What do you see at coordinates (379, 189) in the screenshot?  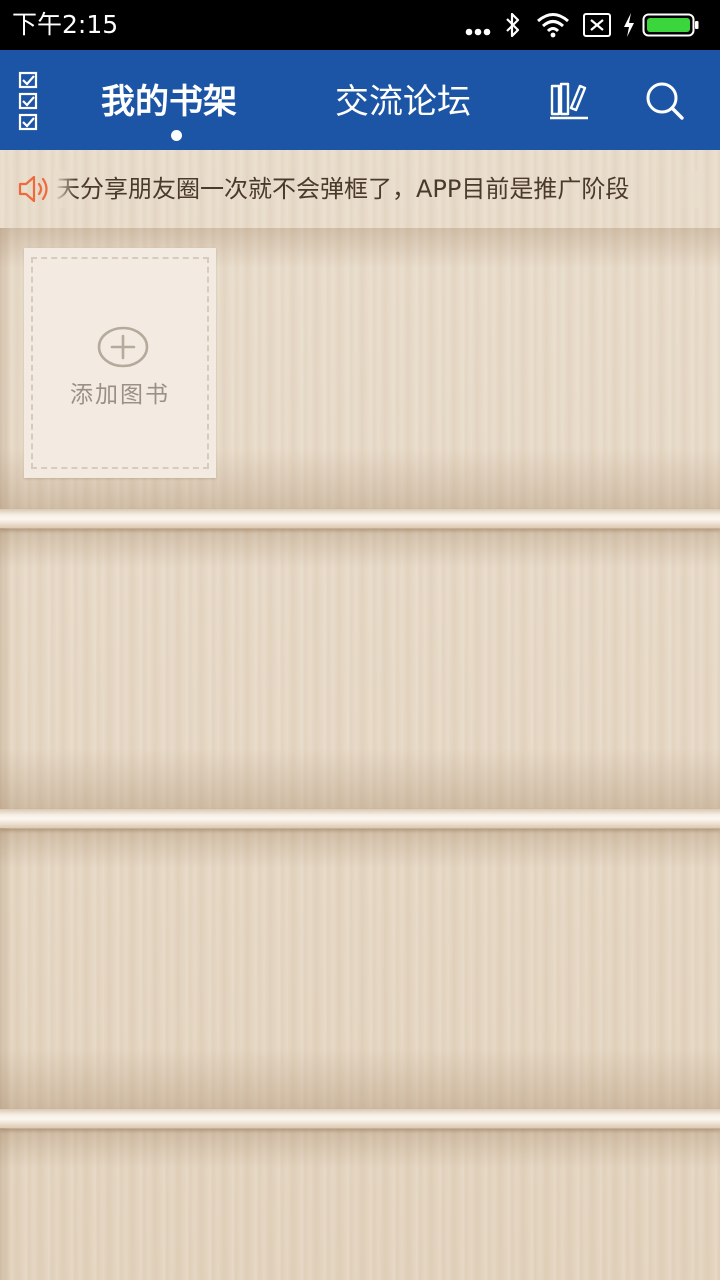 I see `notice-marquee-text: 天分享朋友圈一次就不会弹框了，APP目前是推广阶段` at bounding box center [379, 189].